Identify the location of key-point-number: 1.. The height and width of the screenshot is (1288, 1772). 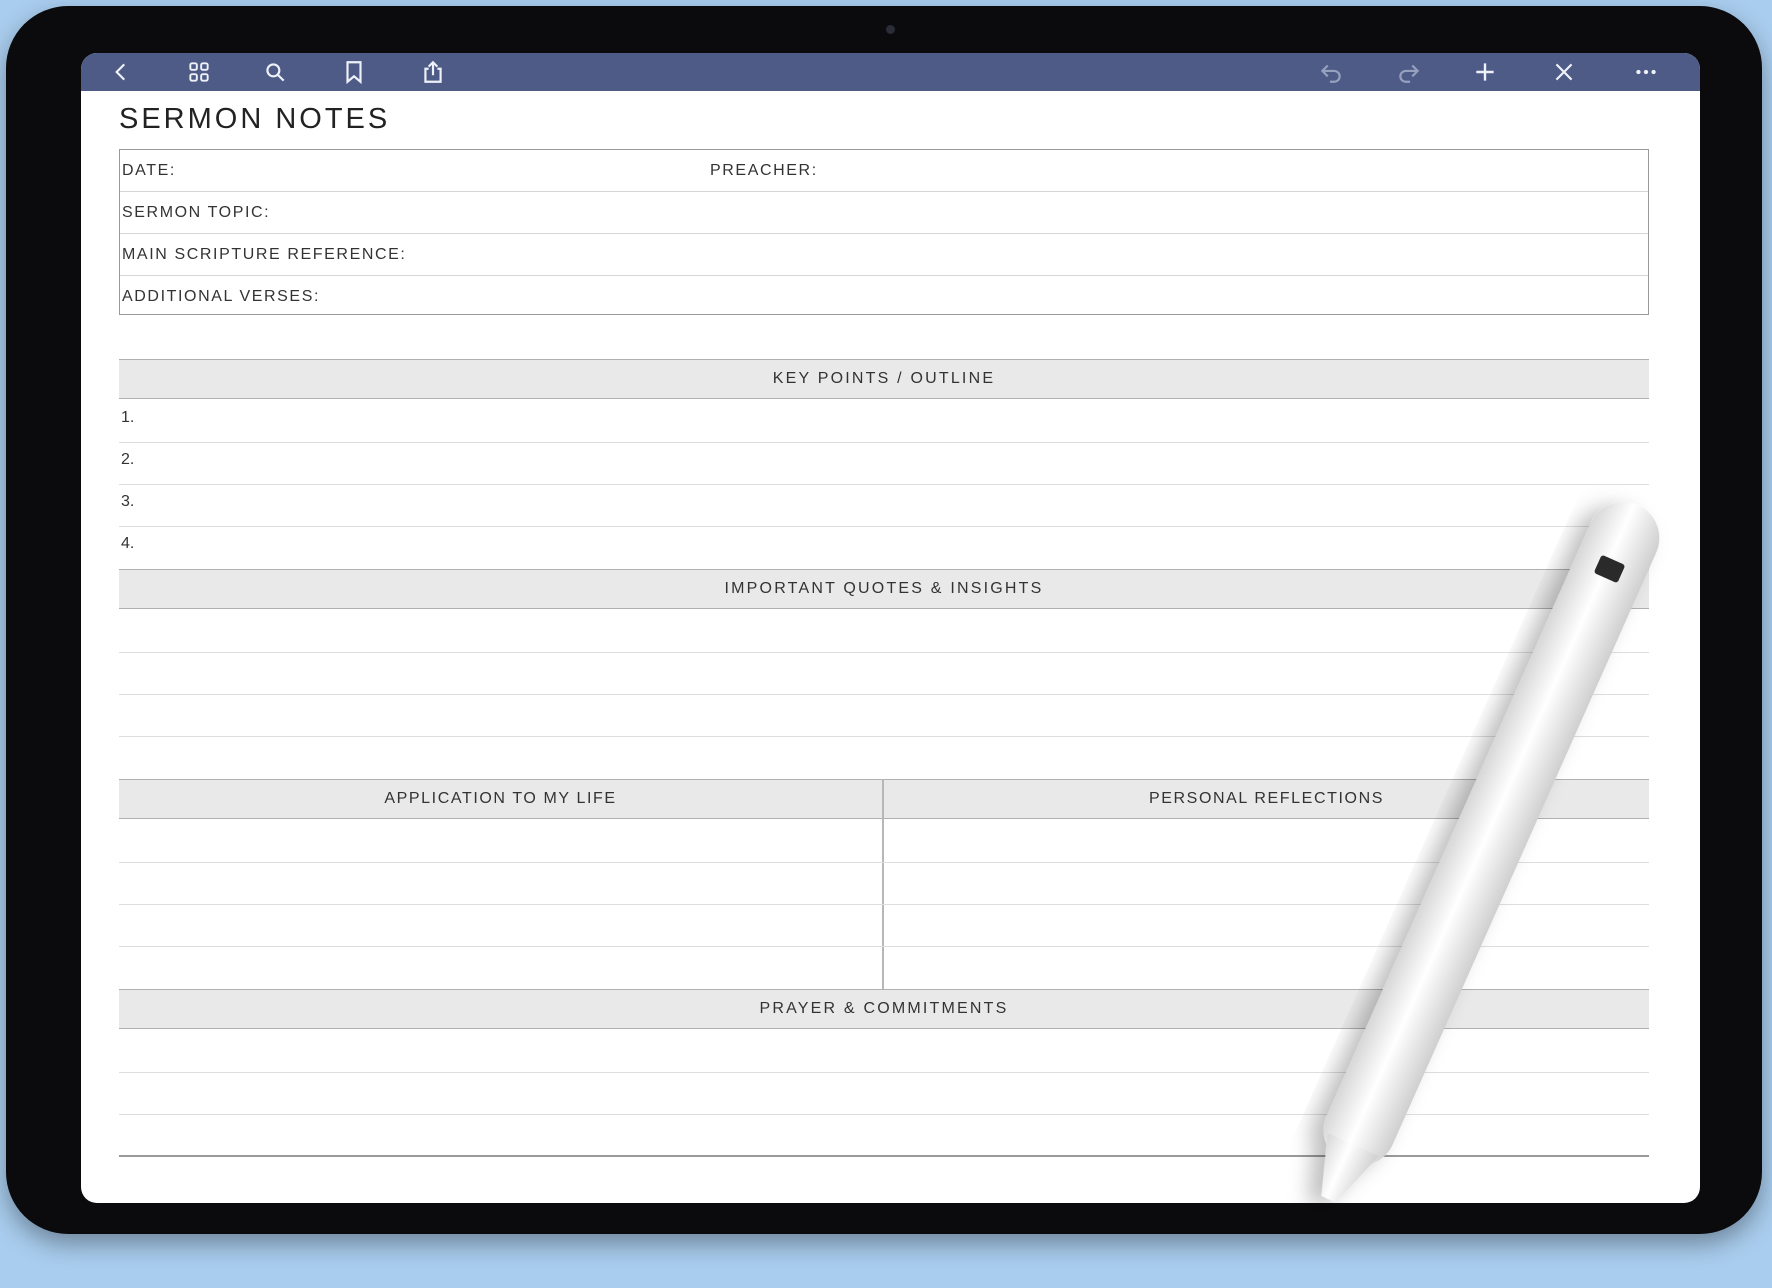
(128, 417).